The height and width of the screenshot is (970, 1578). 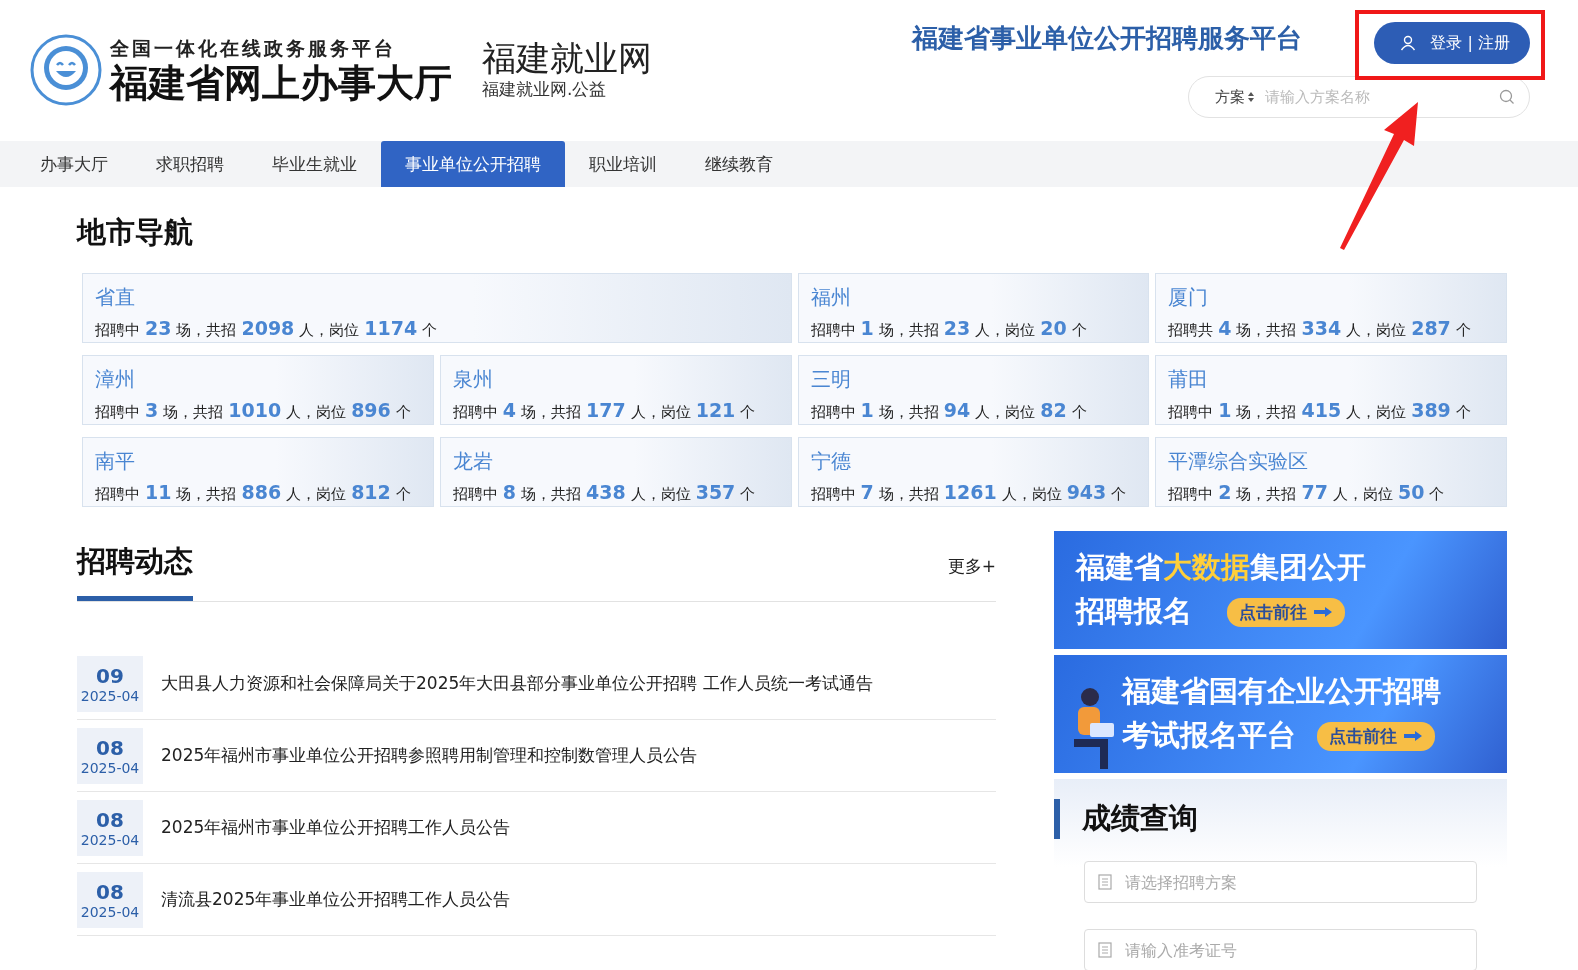 I want to click on input-field: 请选择招聘方案, so click(x=1280, y=882).